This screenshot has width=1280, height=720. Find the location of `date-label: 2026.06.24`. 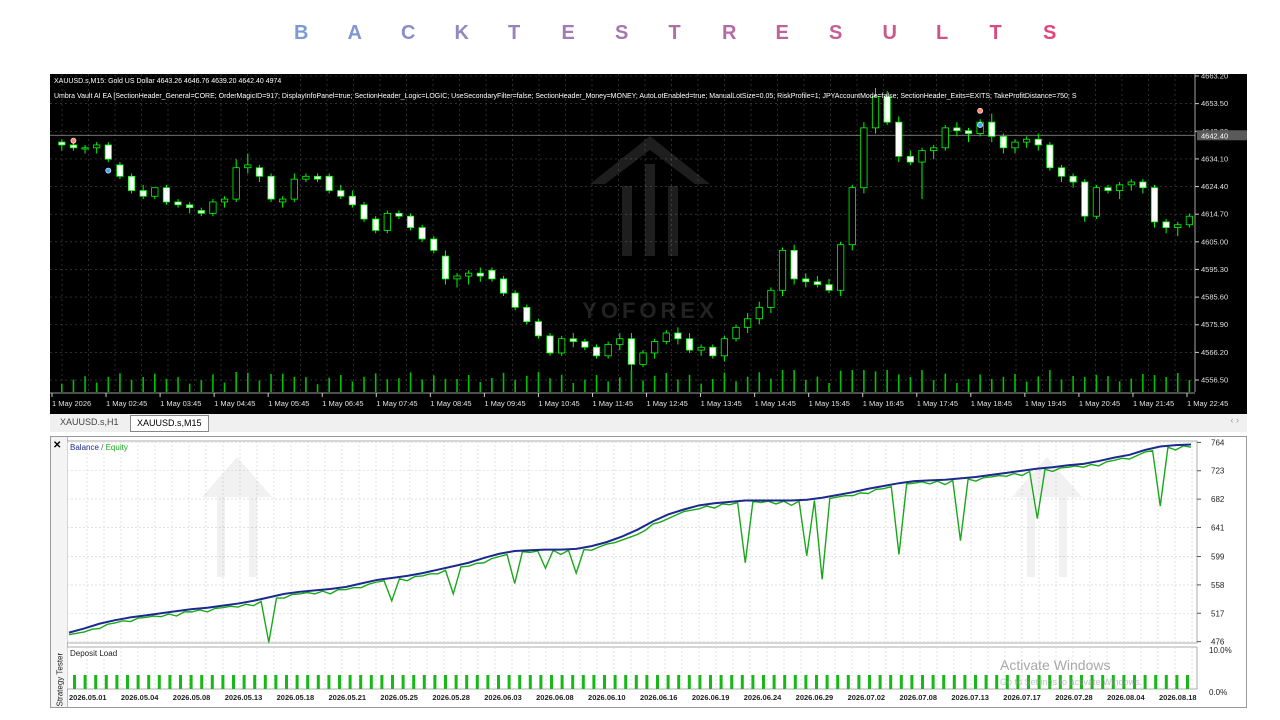

date-label: 2026.06.24 is located at coordinates (763, 697).